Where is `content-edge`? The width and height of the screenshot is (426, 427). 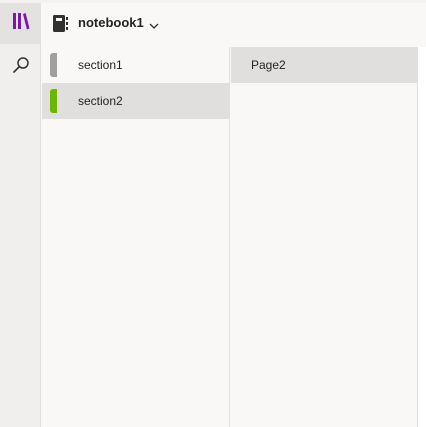 content-edge is located at coordinates (422, 237).